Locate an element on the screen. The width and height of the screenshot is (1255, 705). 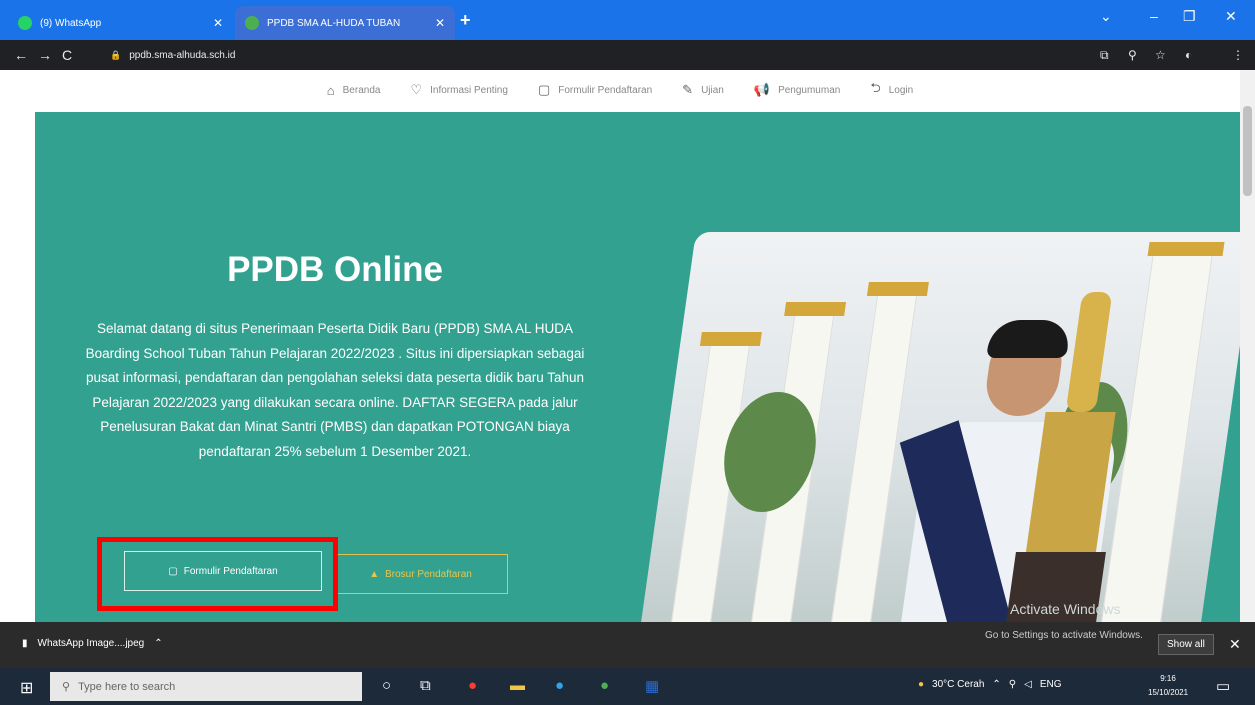
notifications-icon: ▭ is located at coordinates (1223, 686).